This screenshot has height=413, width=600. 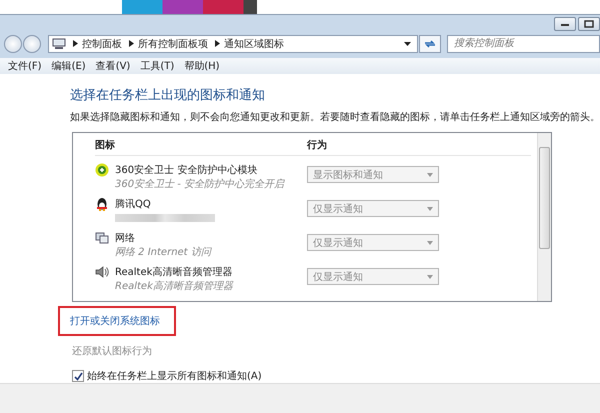 What do you see at coordinates (115, 322) in the screenshot?
I see `link: 打开或关闭系统图标` at bounding box center [115, 322].